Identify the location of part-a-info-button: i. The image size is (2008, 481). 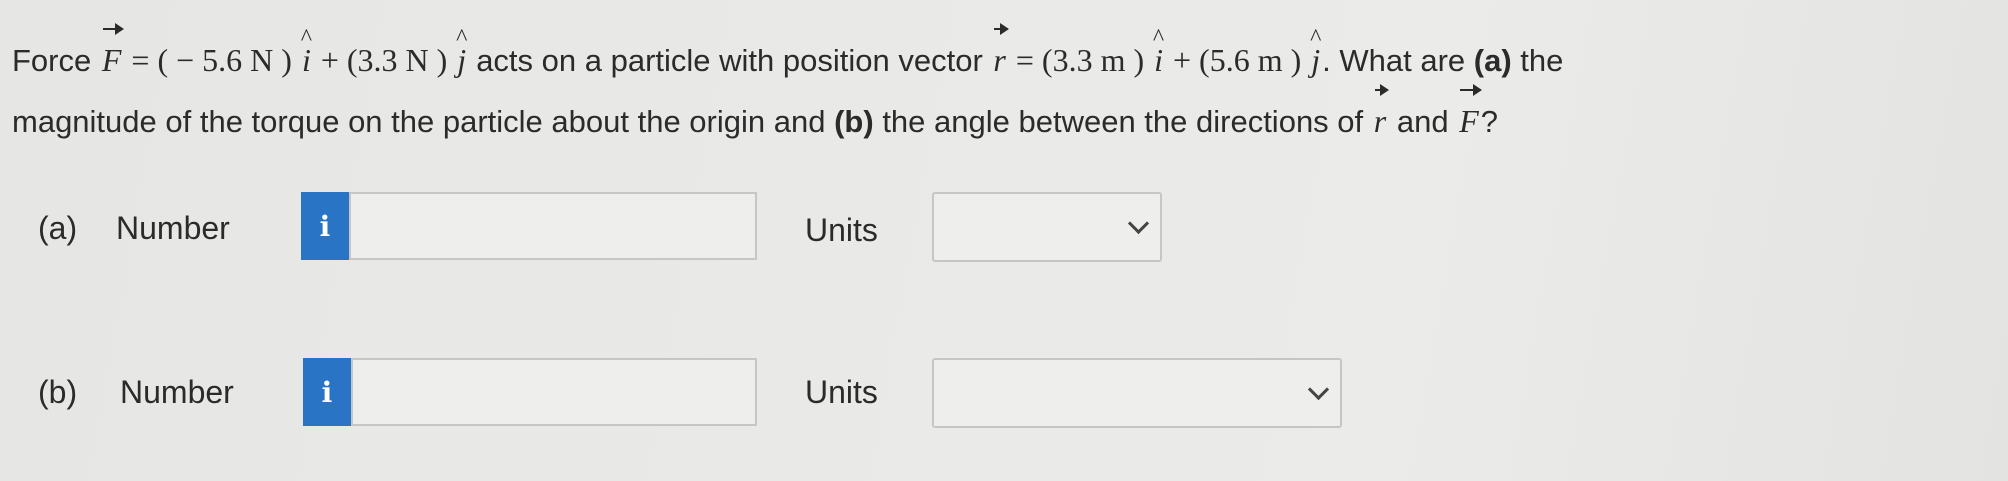
(325, 226).